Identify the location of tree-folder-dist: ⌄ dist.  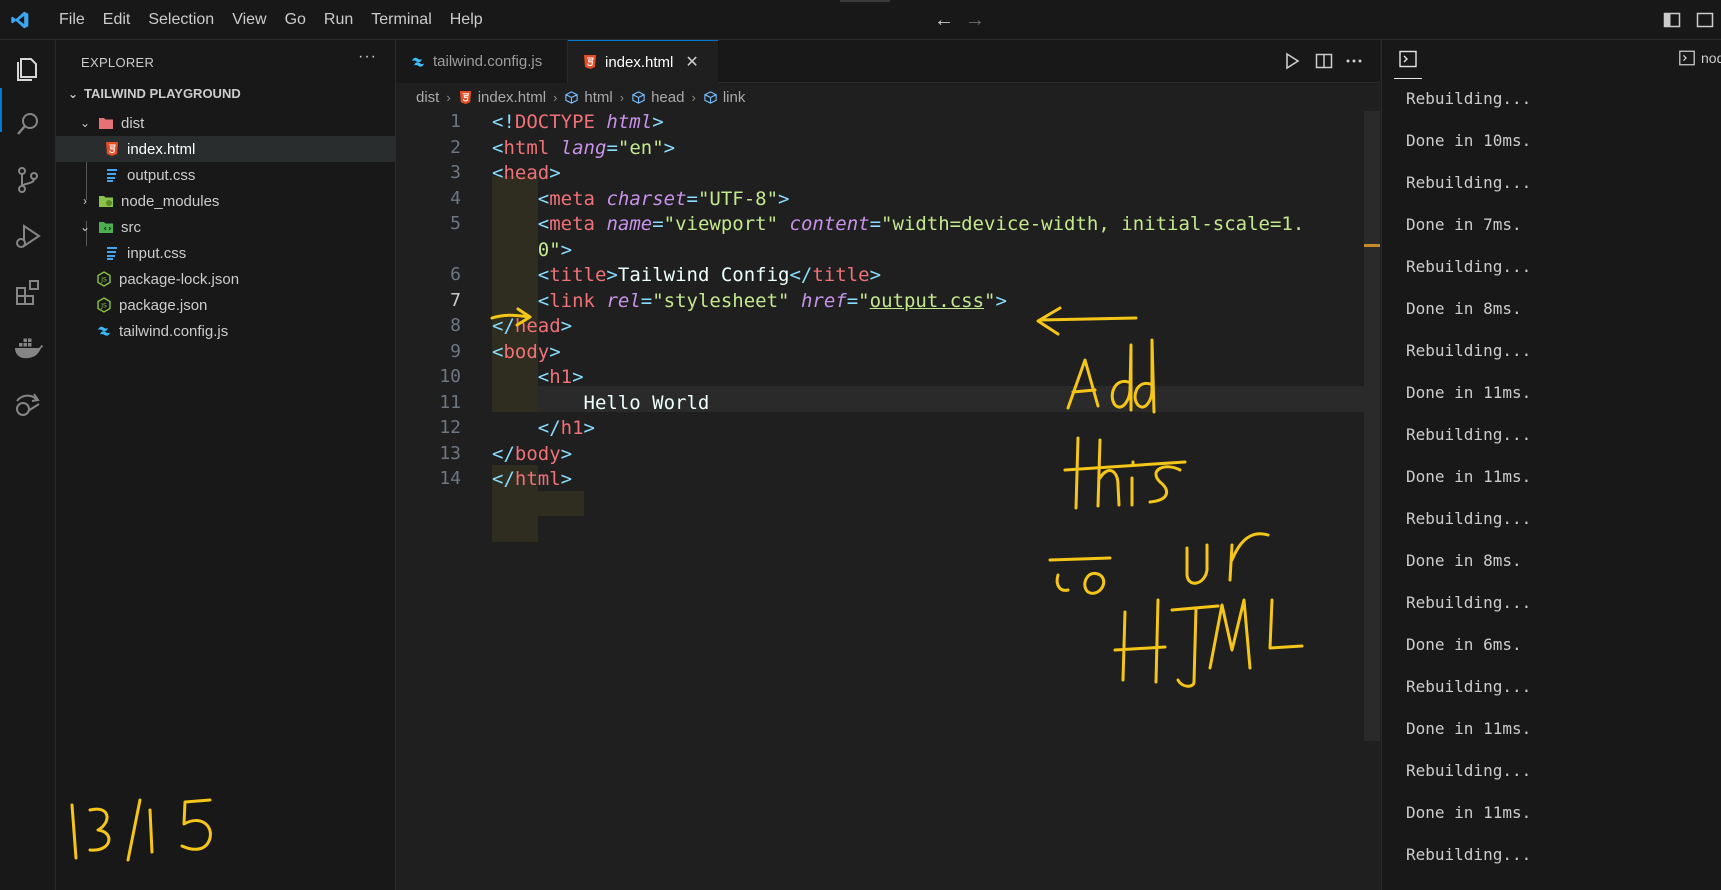
(225, 123).